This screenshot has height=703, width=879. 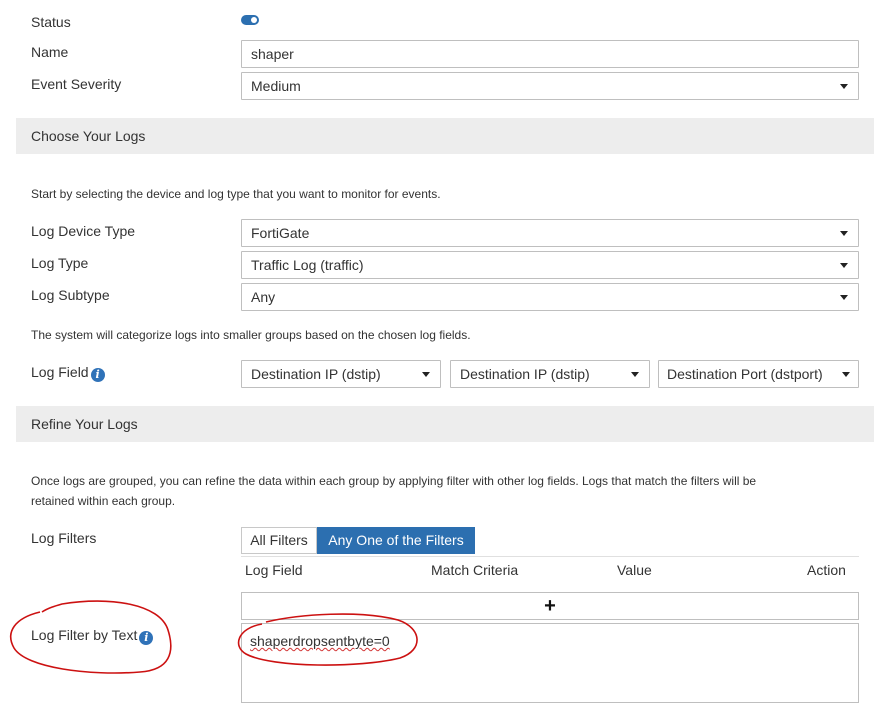 I want to click on event-severity-value: Medium, so click(x=276, y=86).